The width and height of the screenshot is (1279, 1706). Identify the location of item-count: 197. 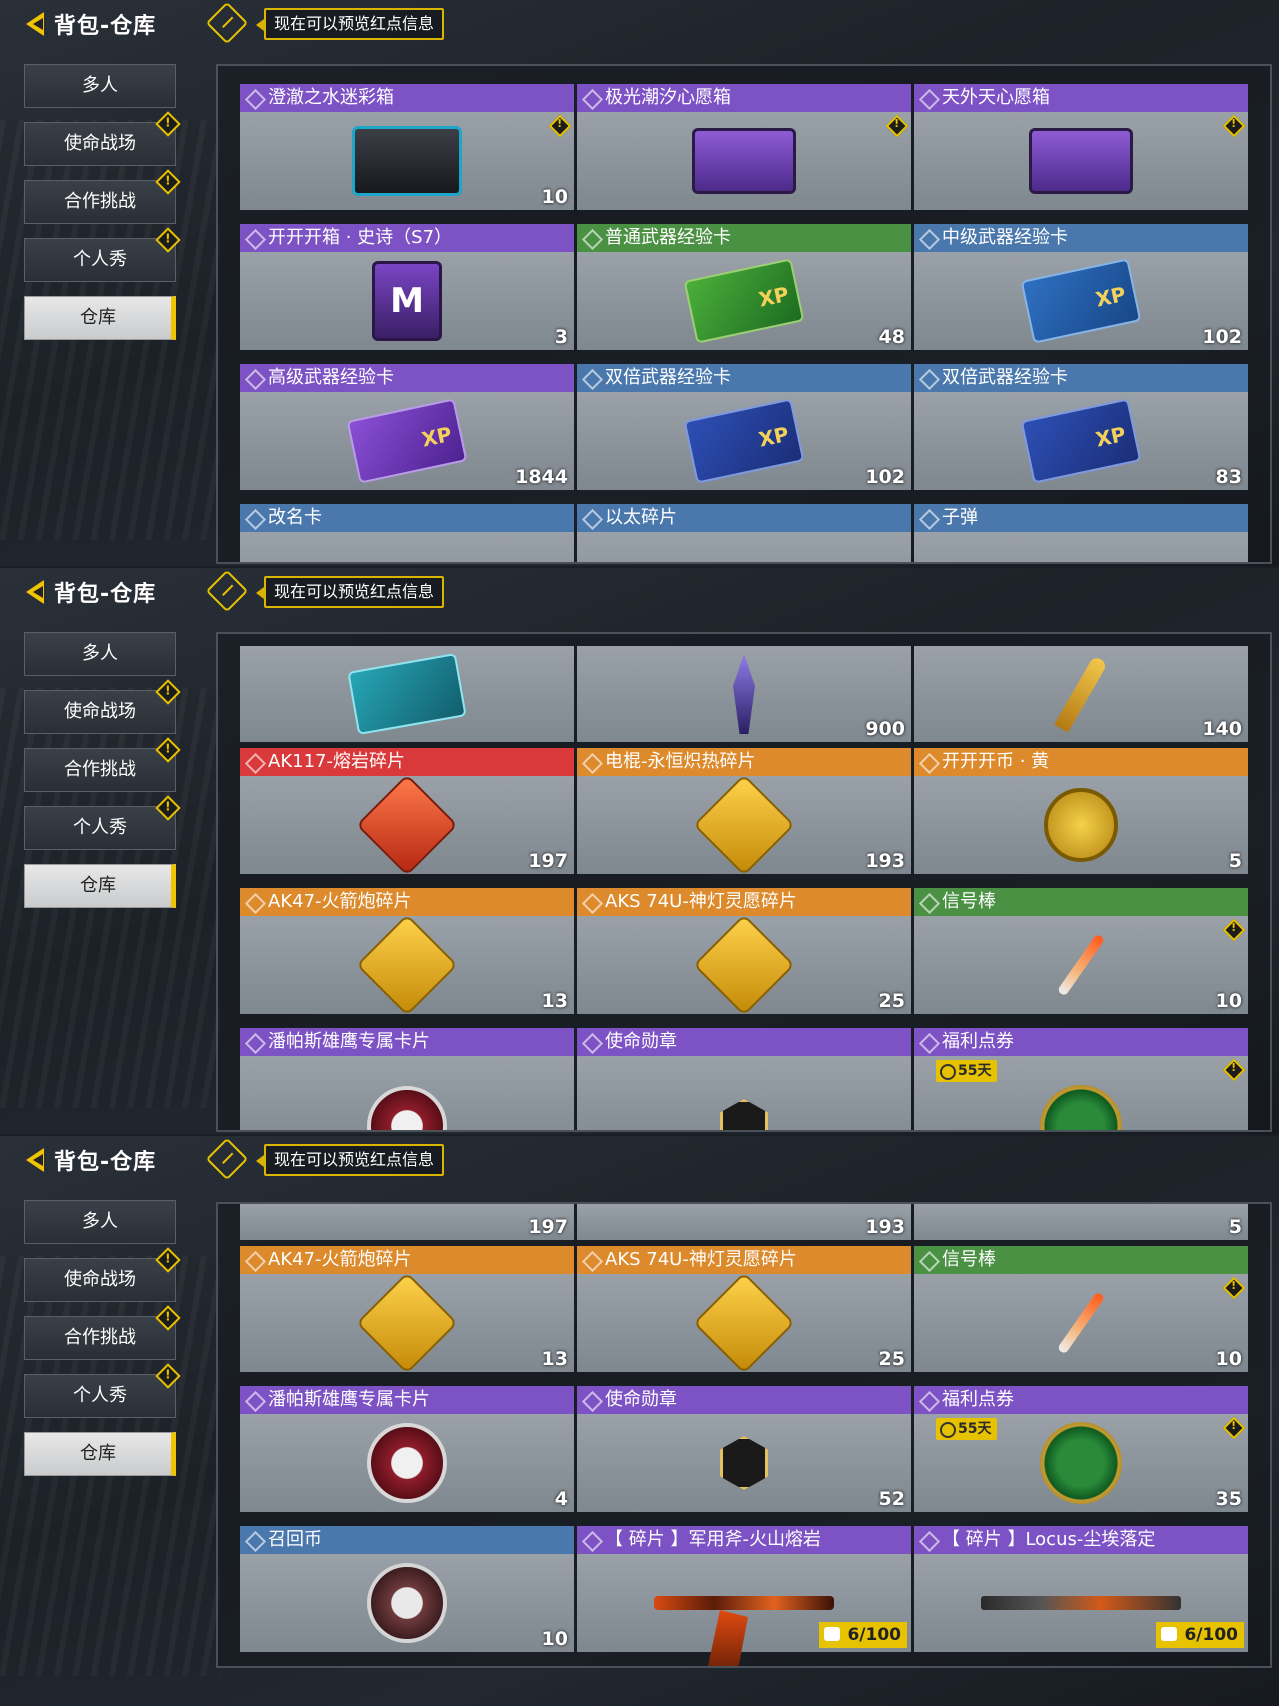
(548, 1227).